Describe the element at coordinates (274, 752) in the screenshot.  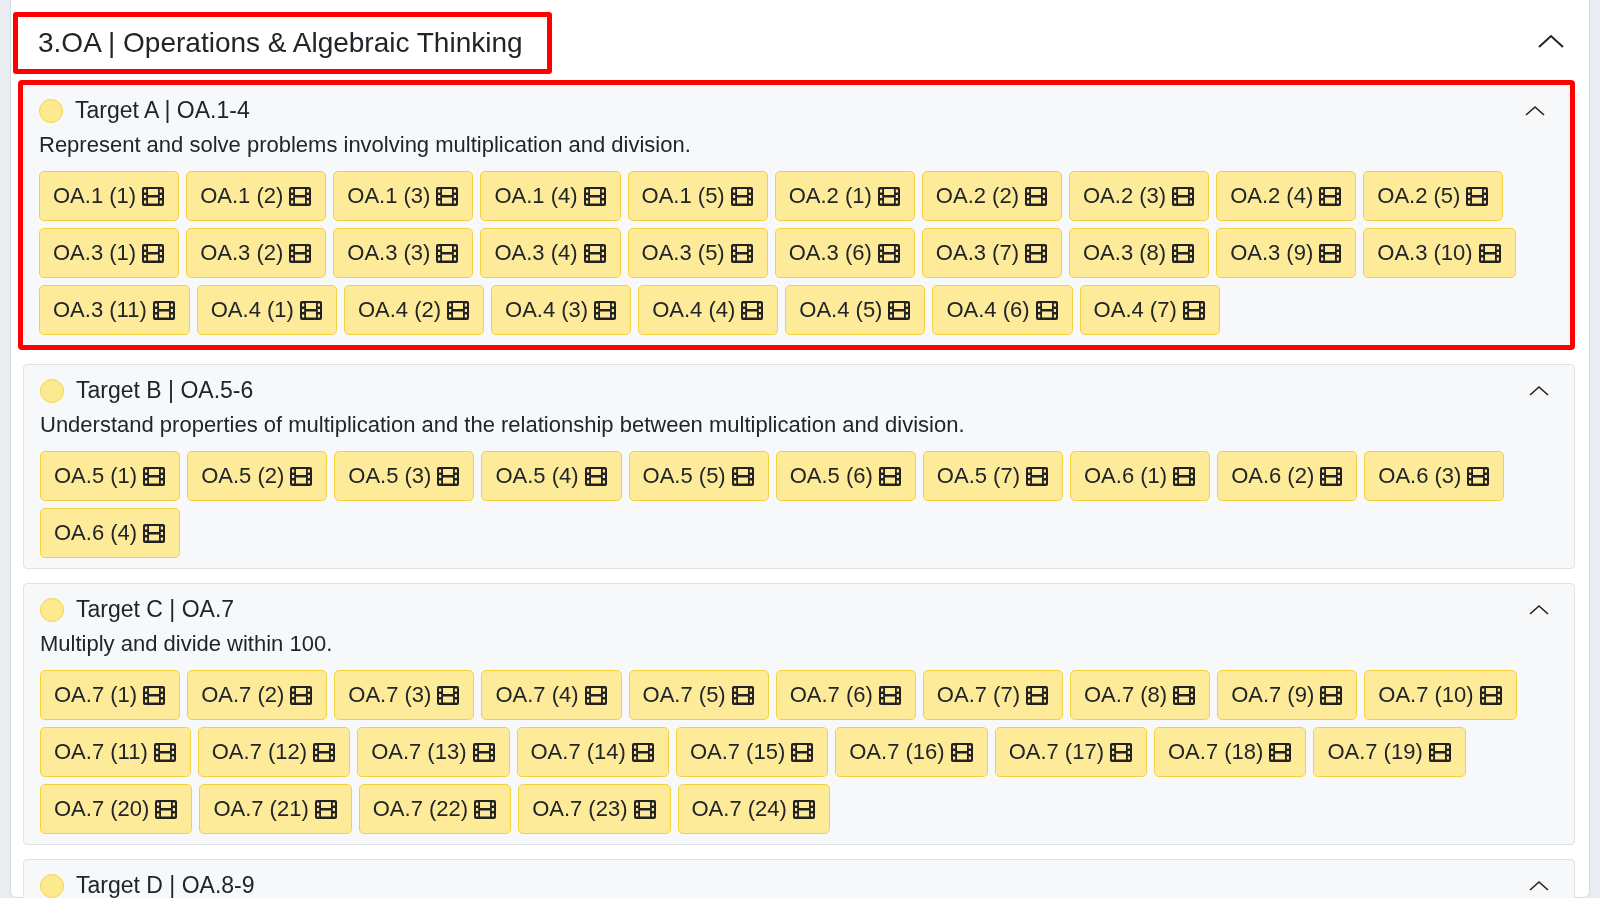
I see `video-chip: OA.7 (12)` at that location.